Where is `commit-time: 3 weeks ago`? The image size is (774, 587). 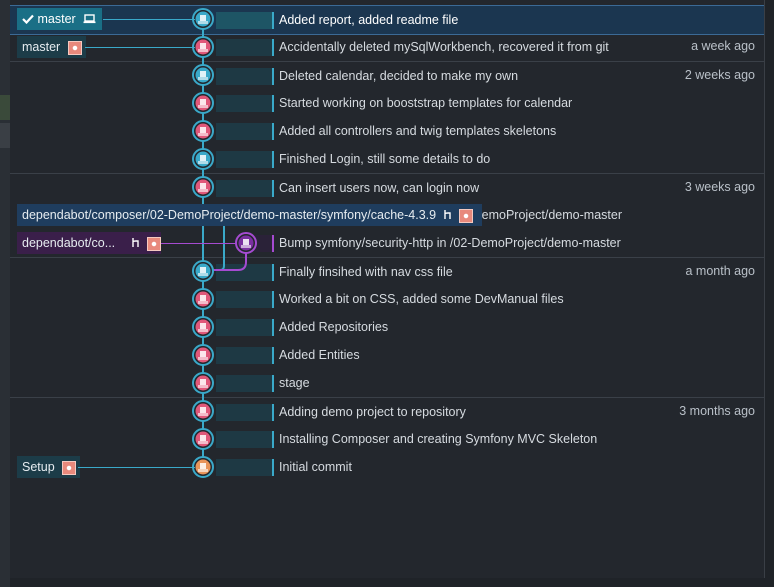
commit-time: 3 weeks ago is located at coordinates (719, 187).